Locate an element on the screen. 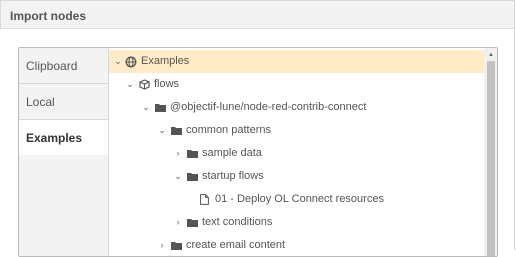 This screenshot has height=257, width=516. cube-icon is located at coordinates (144, 84).